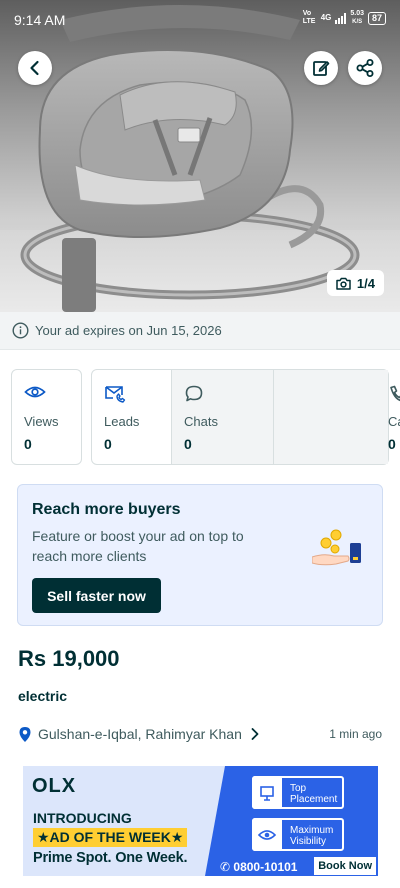 The height and width of the screenshot is (888, 400). Describe the element at coordinates (96, 595) in the screenshot. I see `sell-faster-button: Sell faster now` at that location.